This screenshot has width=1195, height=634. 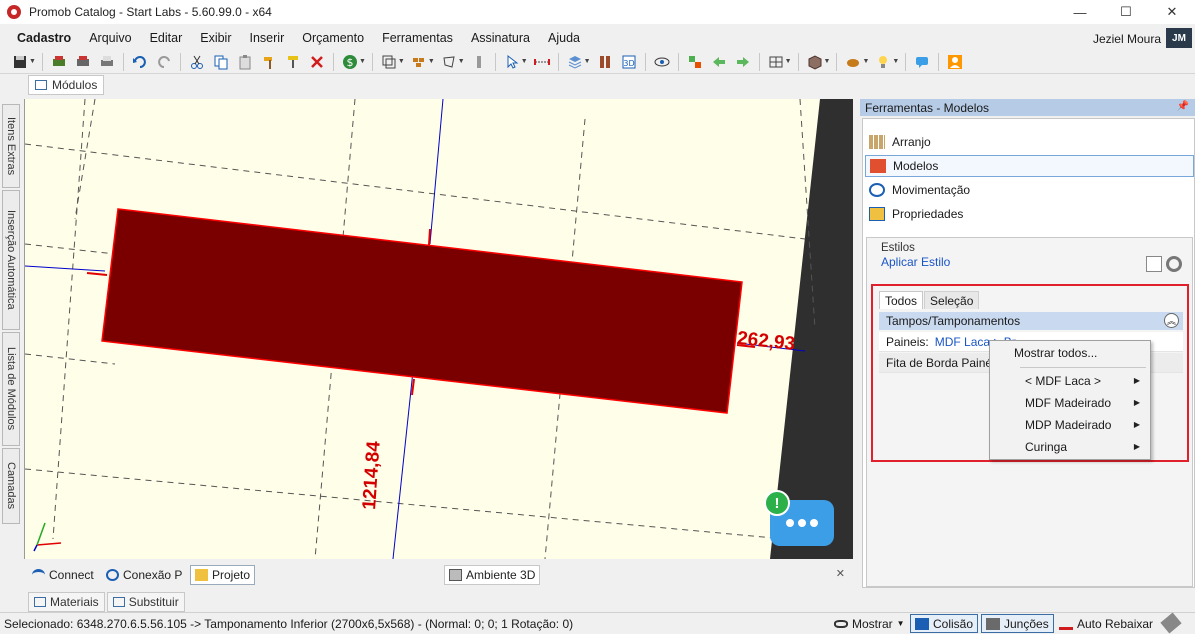 I want to click on menu-orcamento: Orçamento, so click(x=333, y=38).